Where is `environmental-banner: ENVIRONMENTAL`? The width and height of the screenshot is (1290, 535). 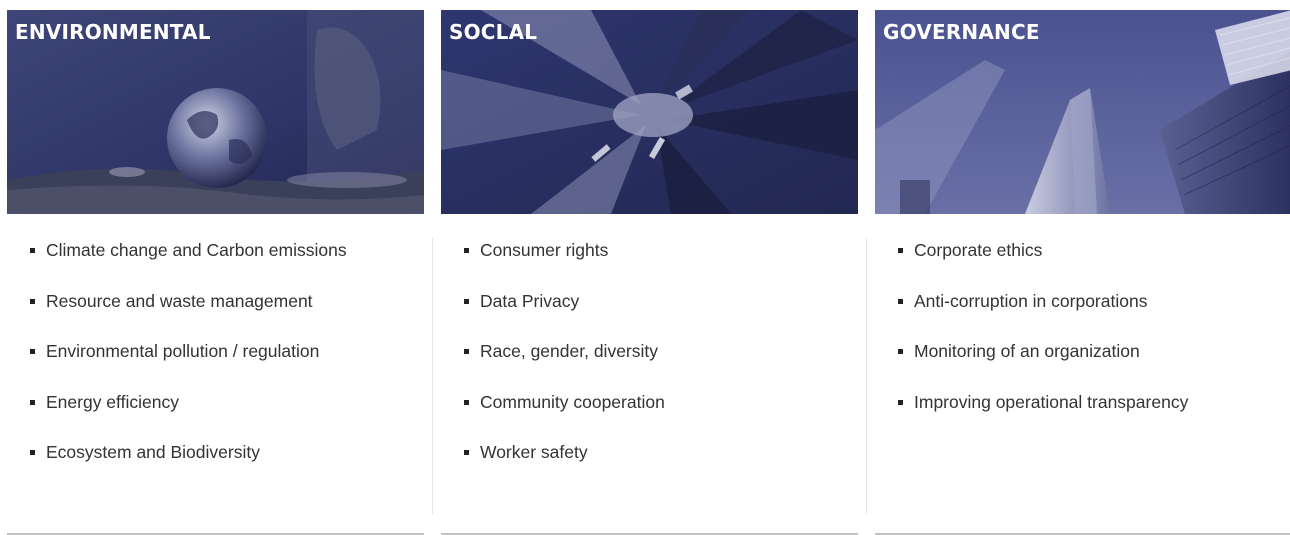 environmental-banner: ENVIRONMENTAL is located at coordinates (215, 112).